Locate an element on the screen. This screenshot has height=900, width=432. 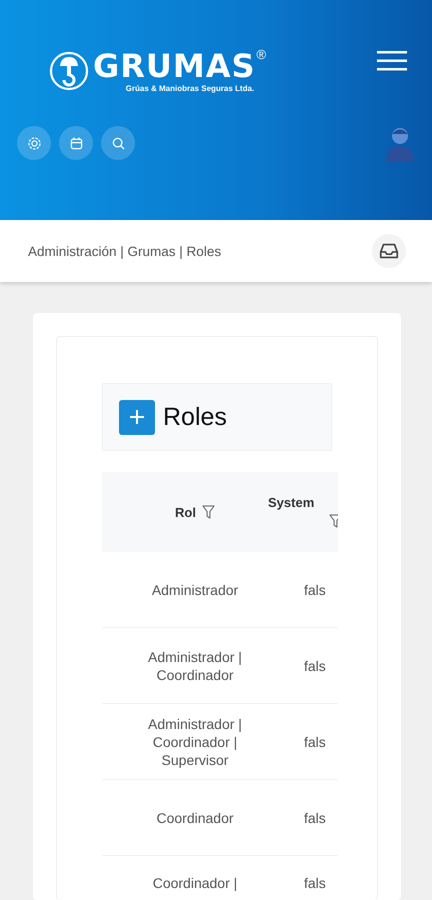
column-header: System is located at coordinates (291, 502).